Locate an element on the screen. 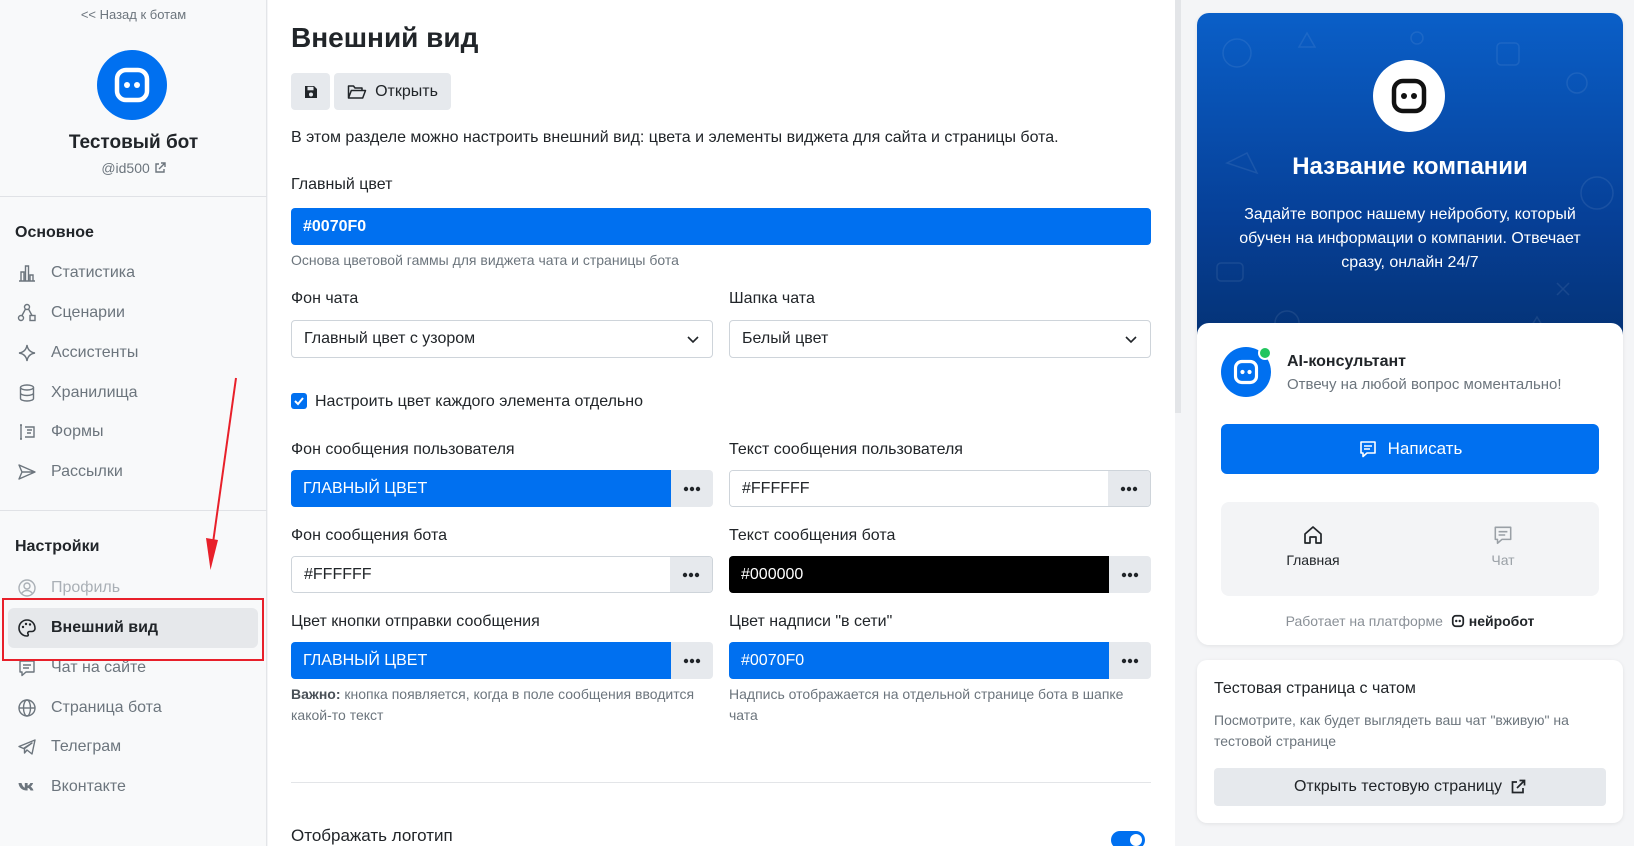 This screenshot has height=846, width=1634. per-element-checkbox is located at coordinates (299, 401).